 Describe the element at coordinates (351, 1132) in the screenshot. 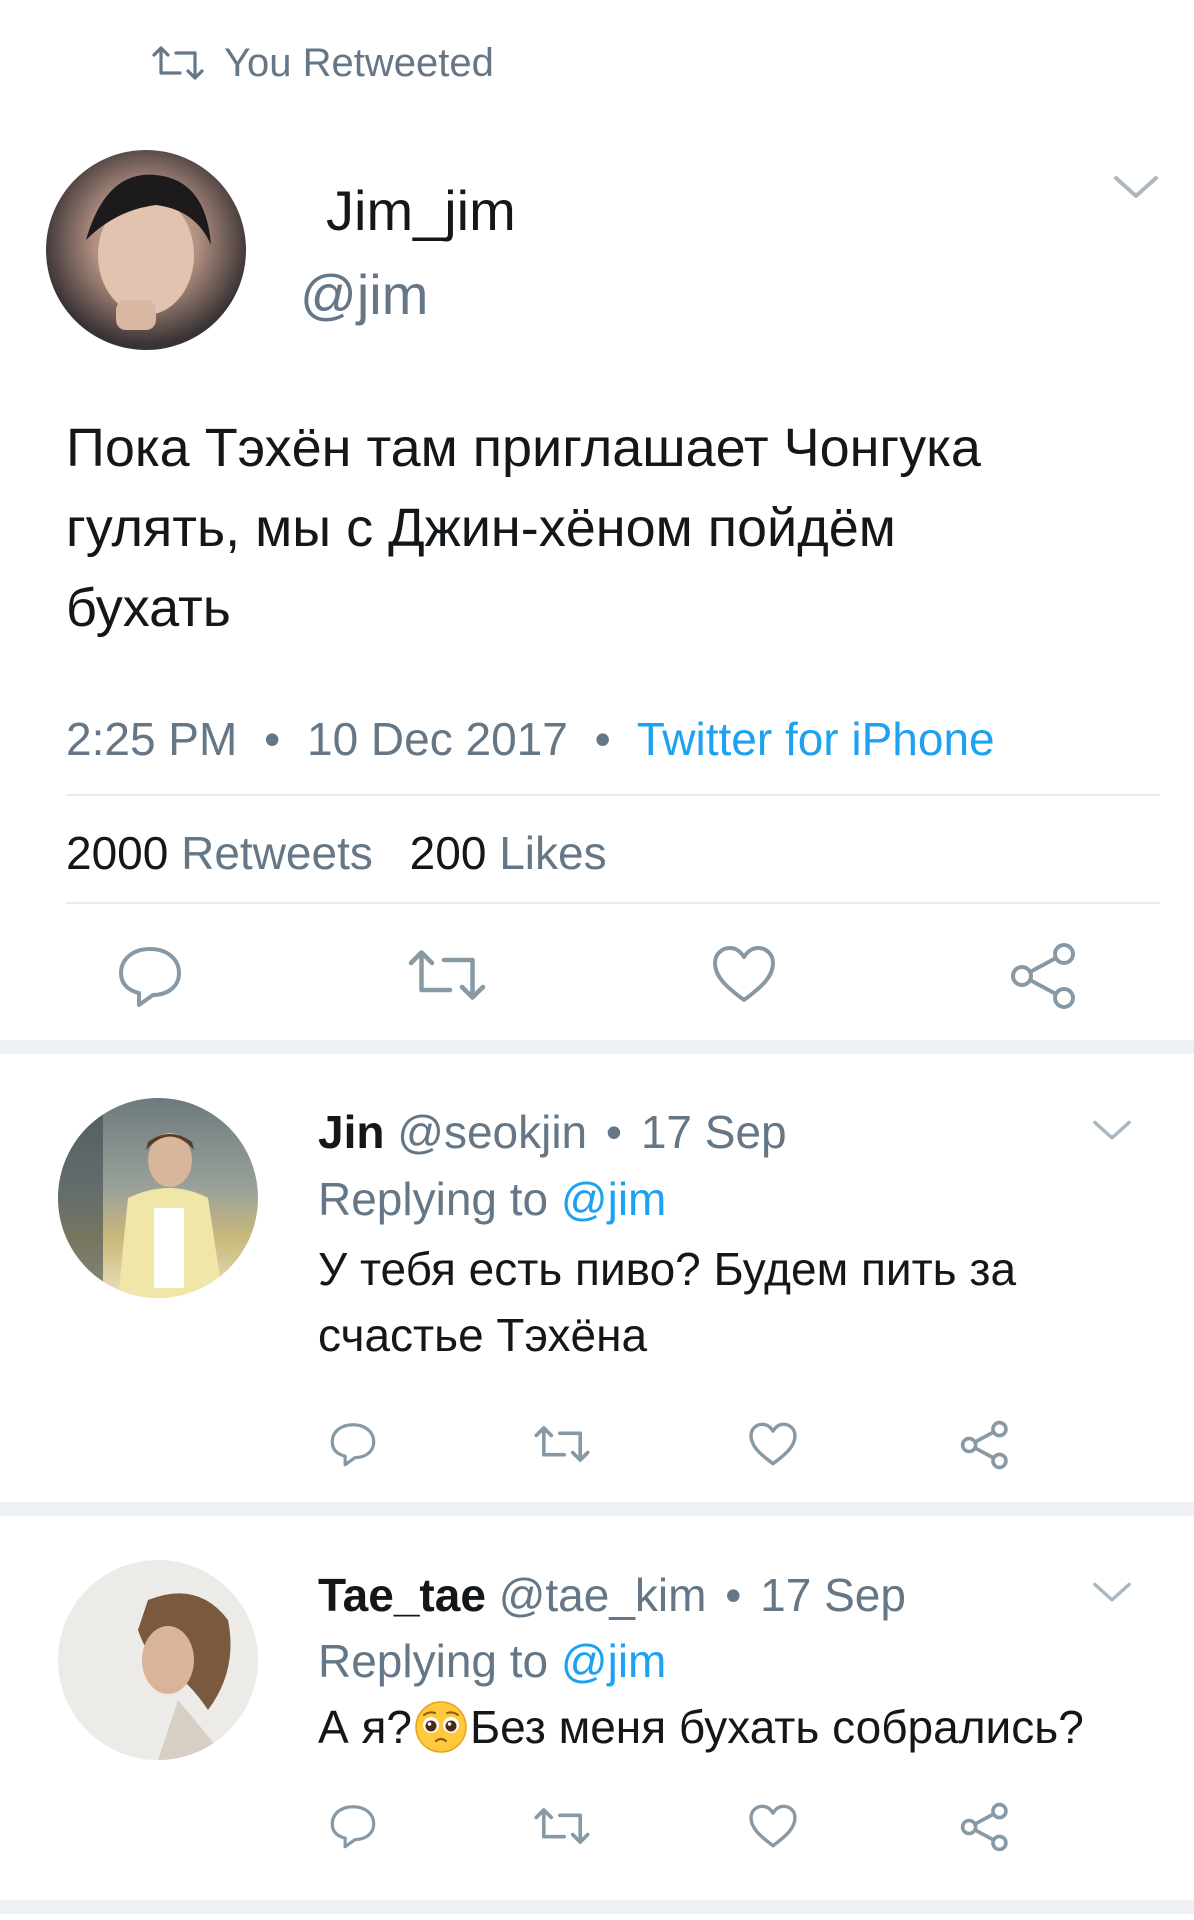

I see `reply-author-name: Jin` at that location.